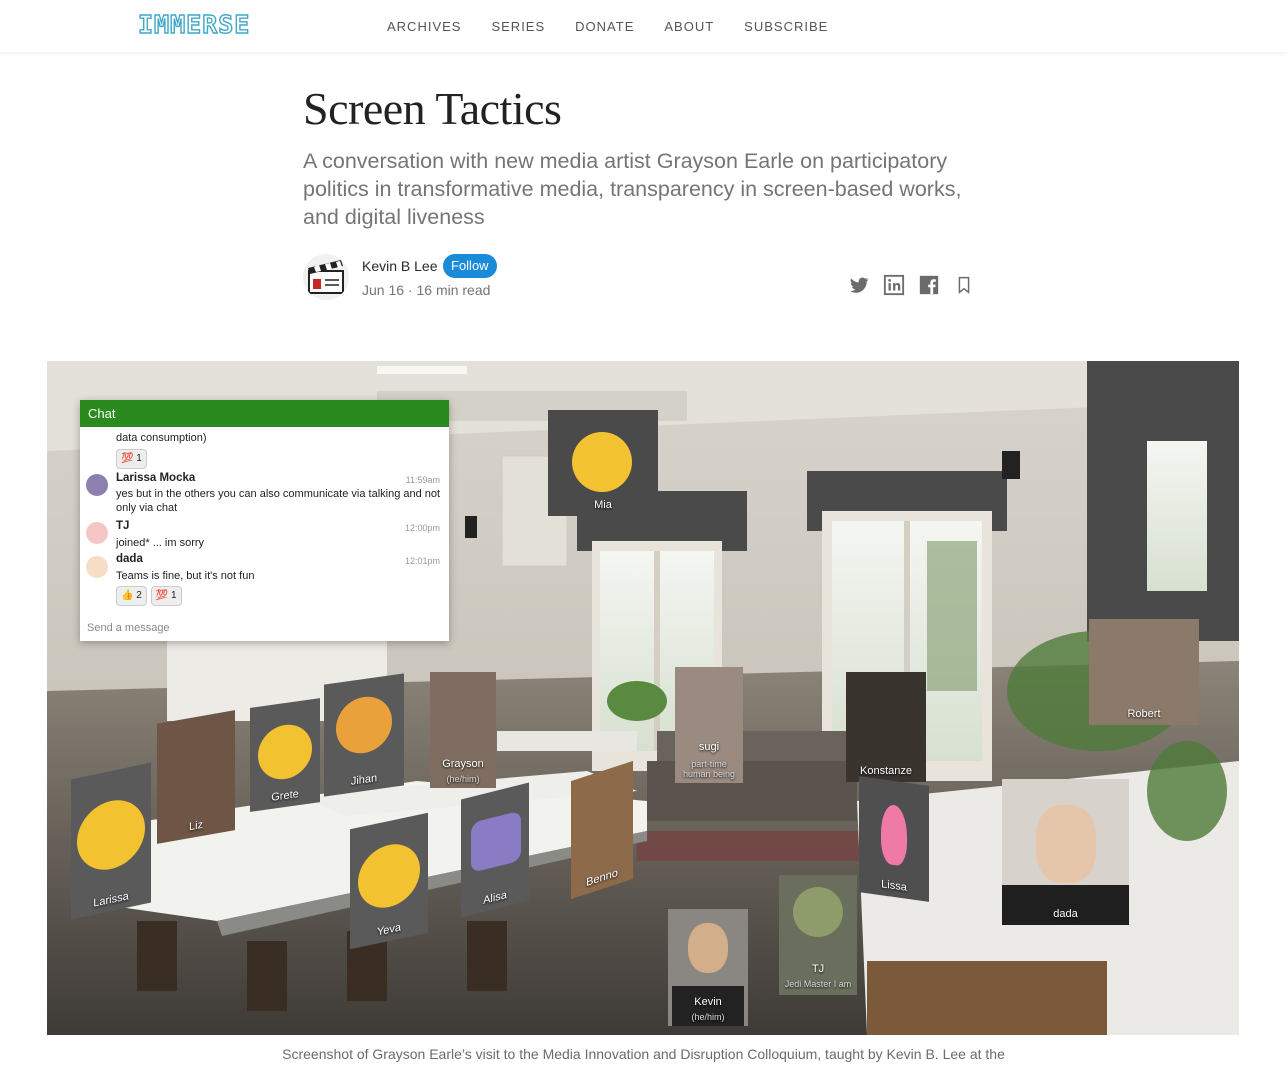 Image resolution: width=1287 pixels, height=1065 pixels. I want to click on participant-tile-lissa: Lissa, so click(894, 839).